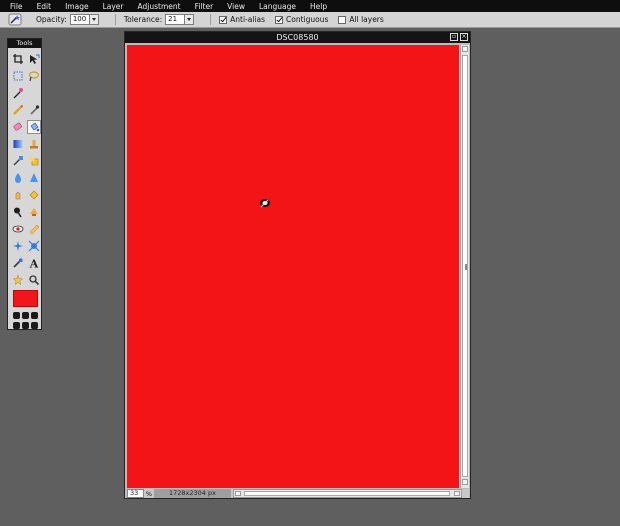  I want to click on vertical-scrollbar, so click(464, 266).